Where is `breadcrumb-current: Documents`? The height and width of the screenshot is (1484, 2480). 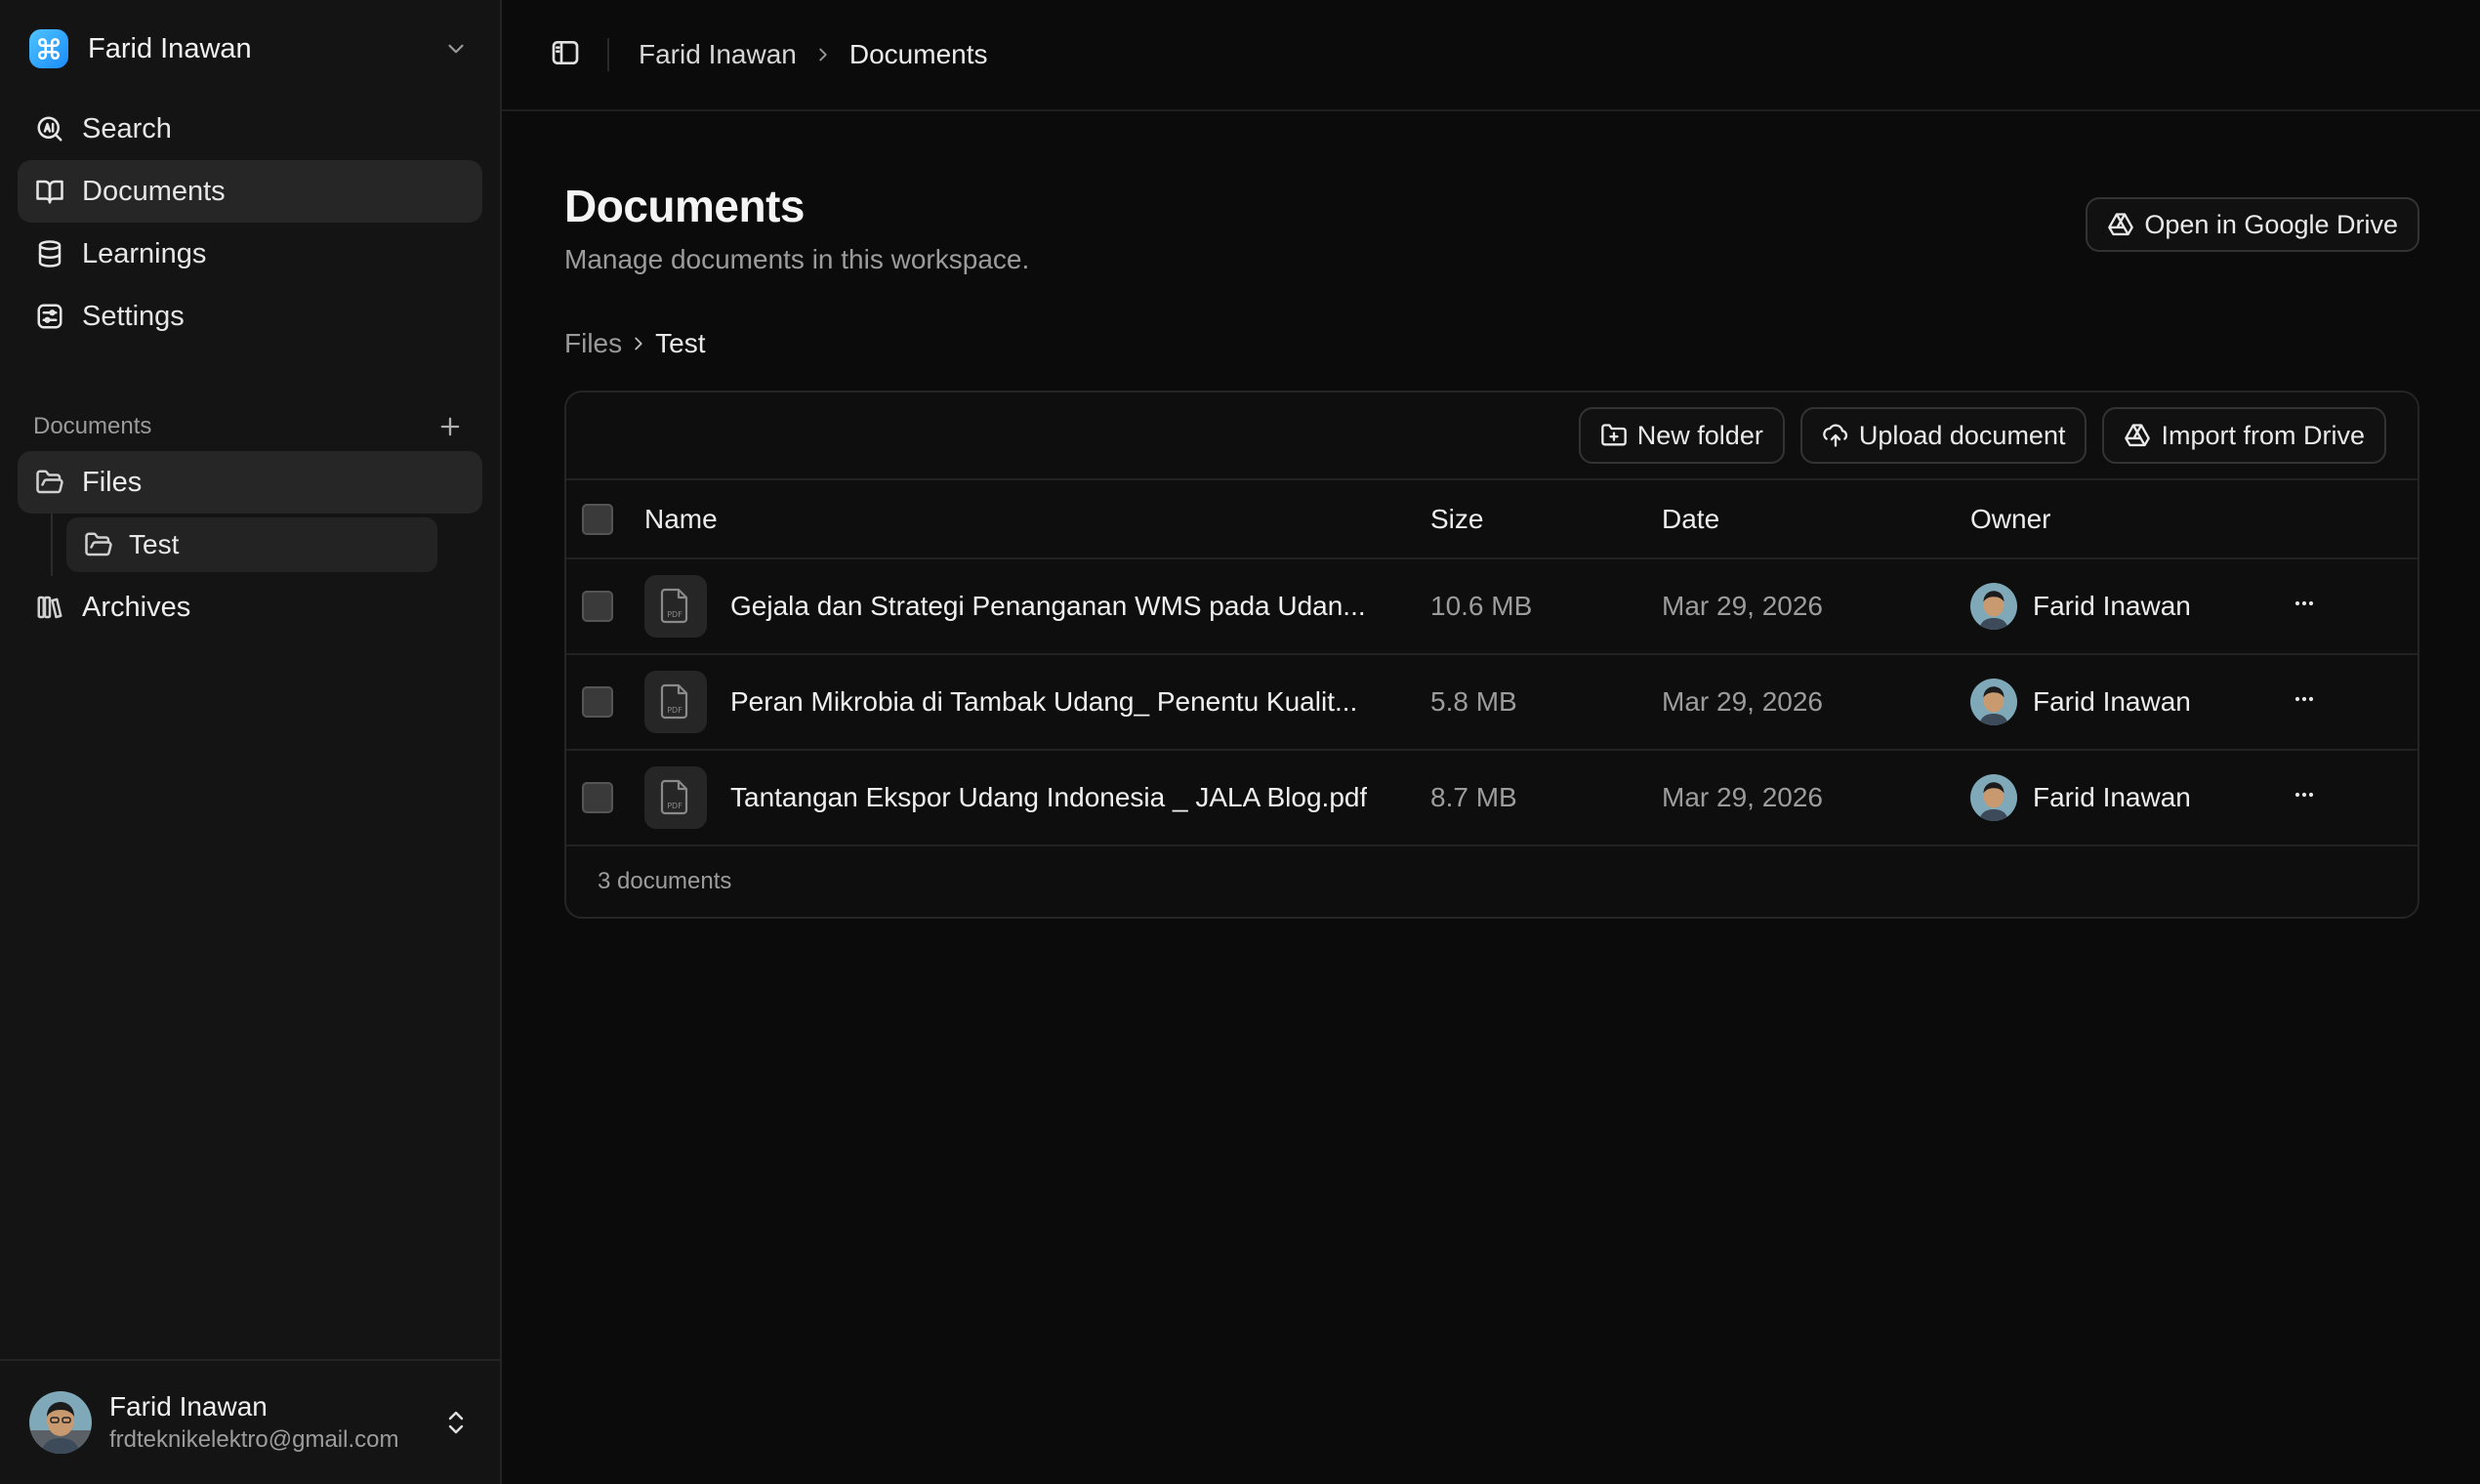 breadcrumb-current: Documents is located at coordinates (918, 54).